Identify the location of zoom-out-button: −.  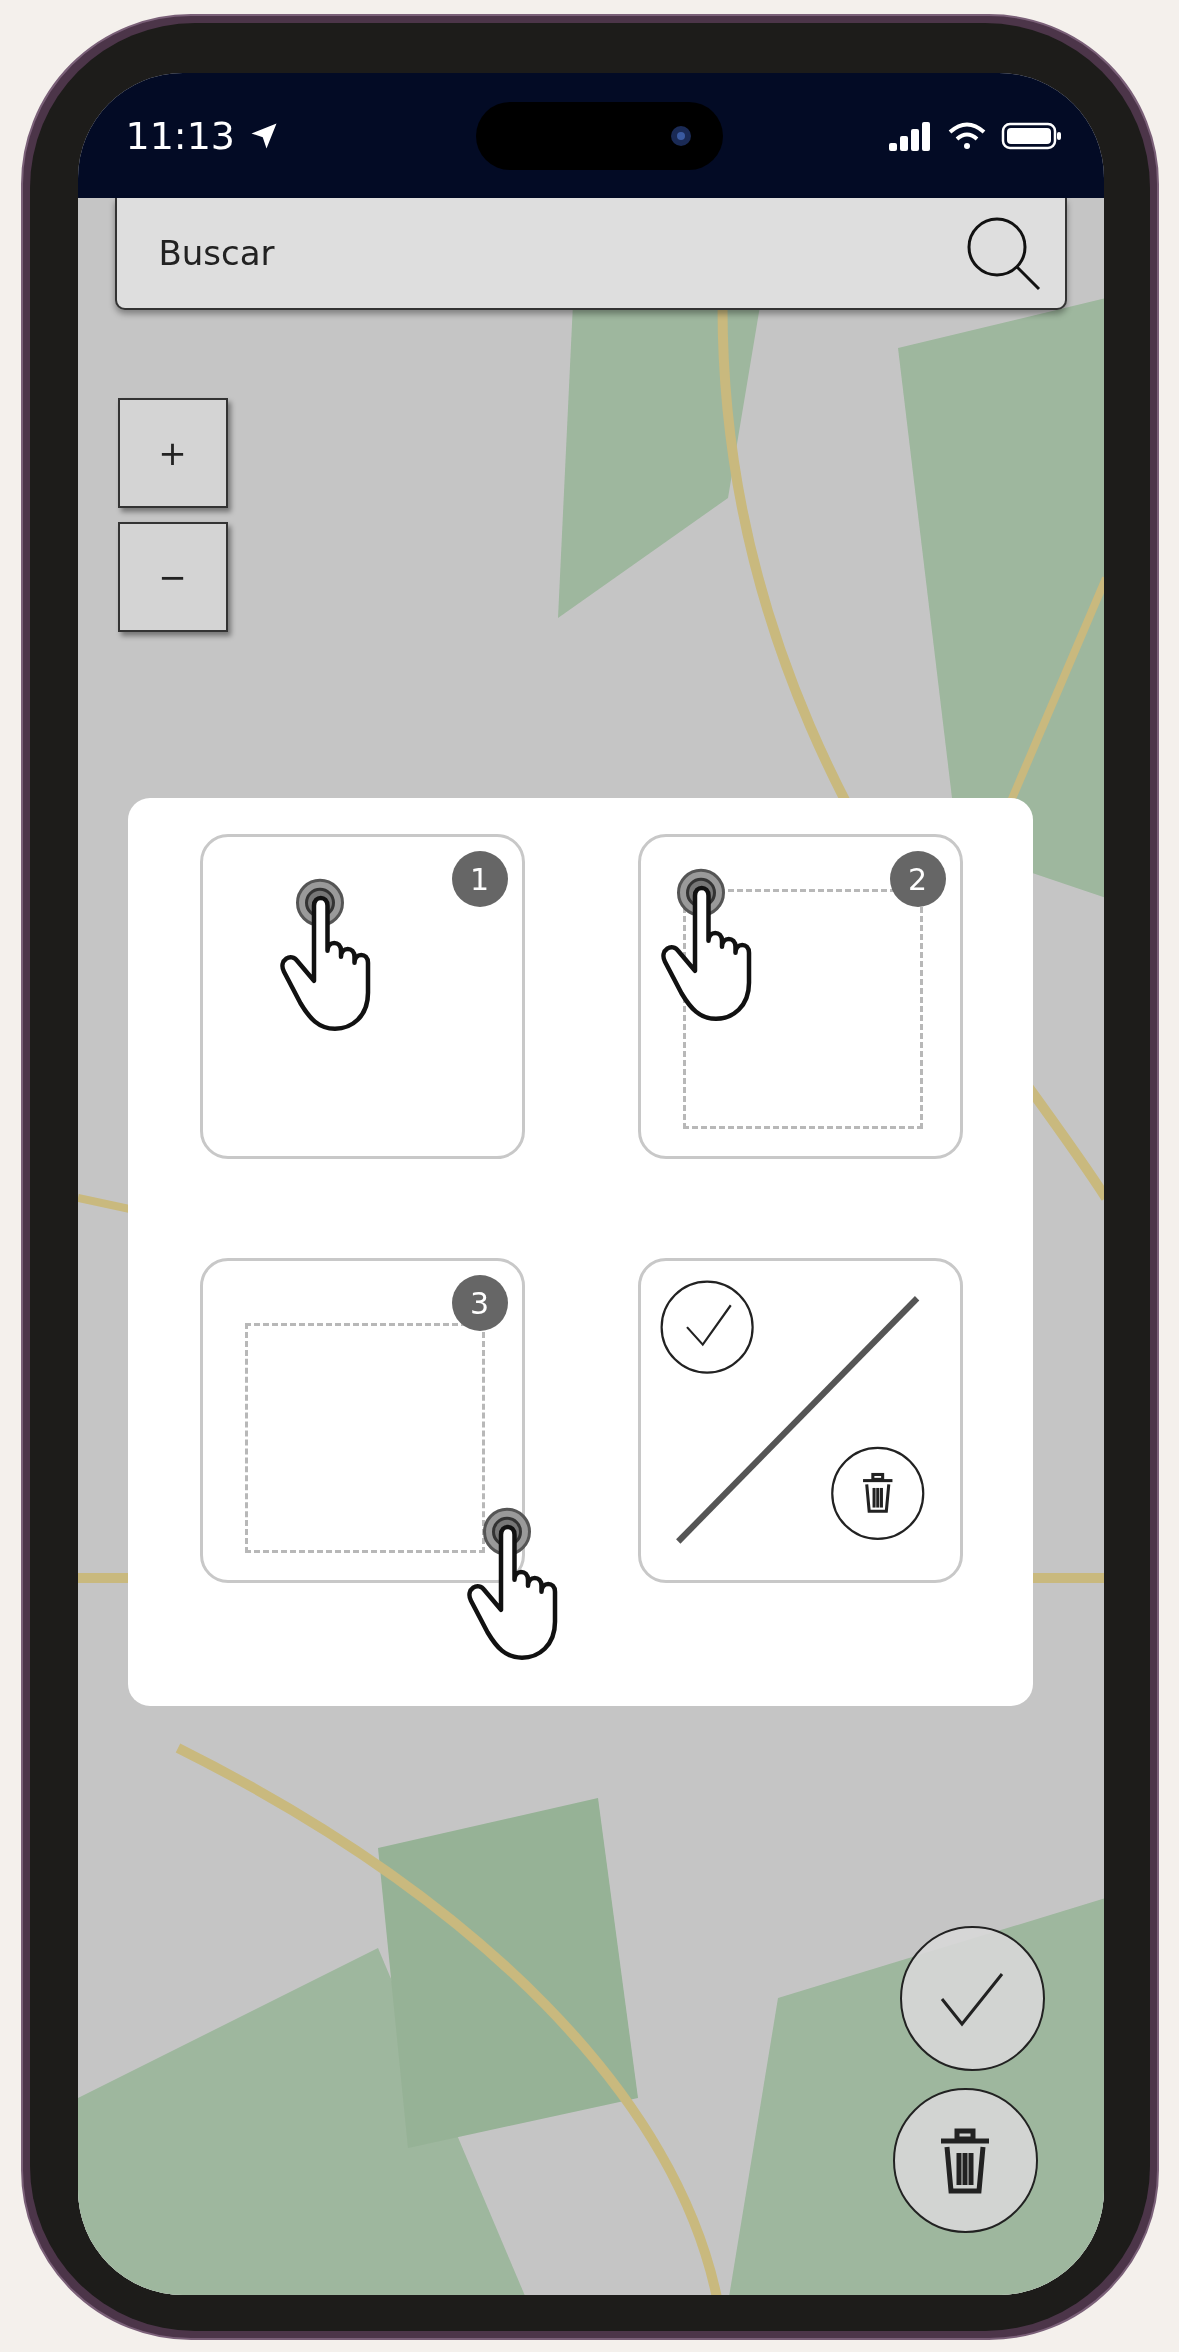
(172, 577).